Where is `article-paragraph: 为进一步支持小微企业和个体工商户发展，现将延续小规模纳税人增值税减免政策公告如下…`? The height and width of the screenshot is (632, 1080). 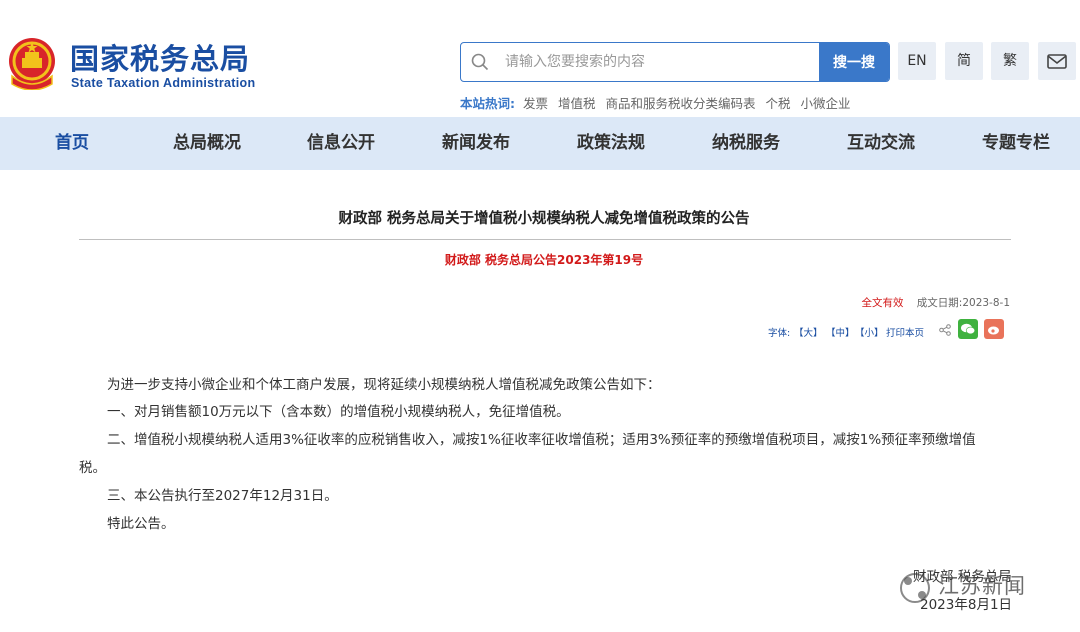
article-paragraph: 为进一步支持小微企业和个体工商户发展，现将延续小规模纳税人增值税减免政策公告如下… is located at coordinates (384, 385).